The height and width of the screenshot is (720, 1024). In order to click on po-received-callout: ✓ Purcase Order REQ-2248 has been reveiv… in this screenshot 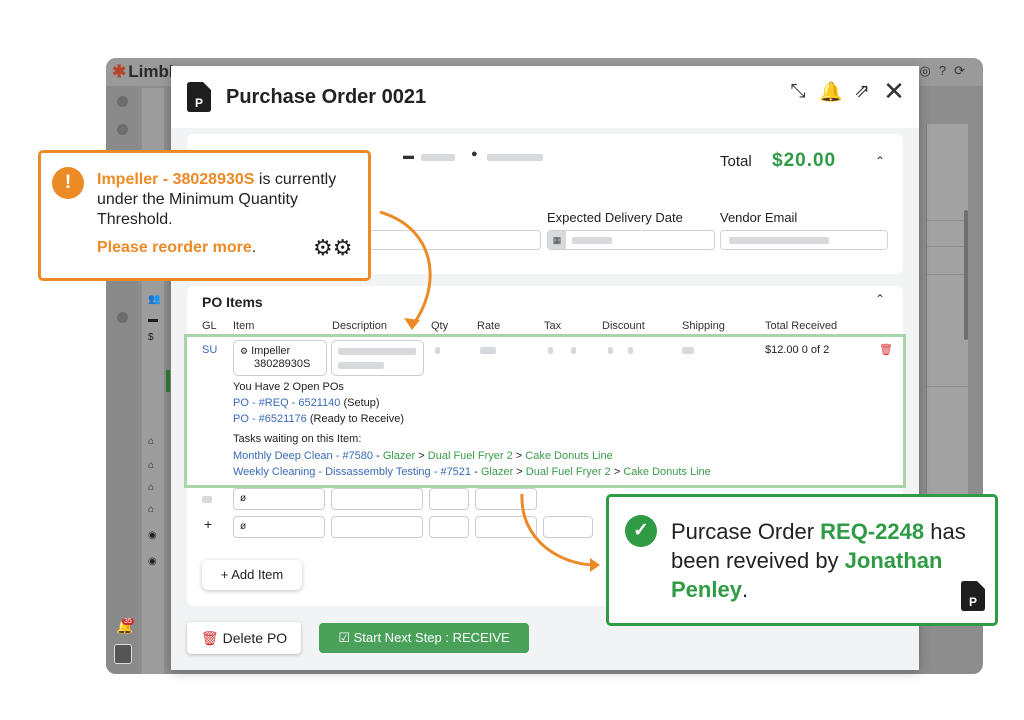, I will do `click(802, 560)`.